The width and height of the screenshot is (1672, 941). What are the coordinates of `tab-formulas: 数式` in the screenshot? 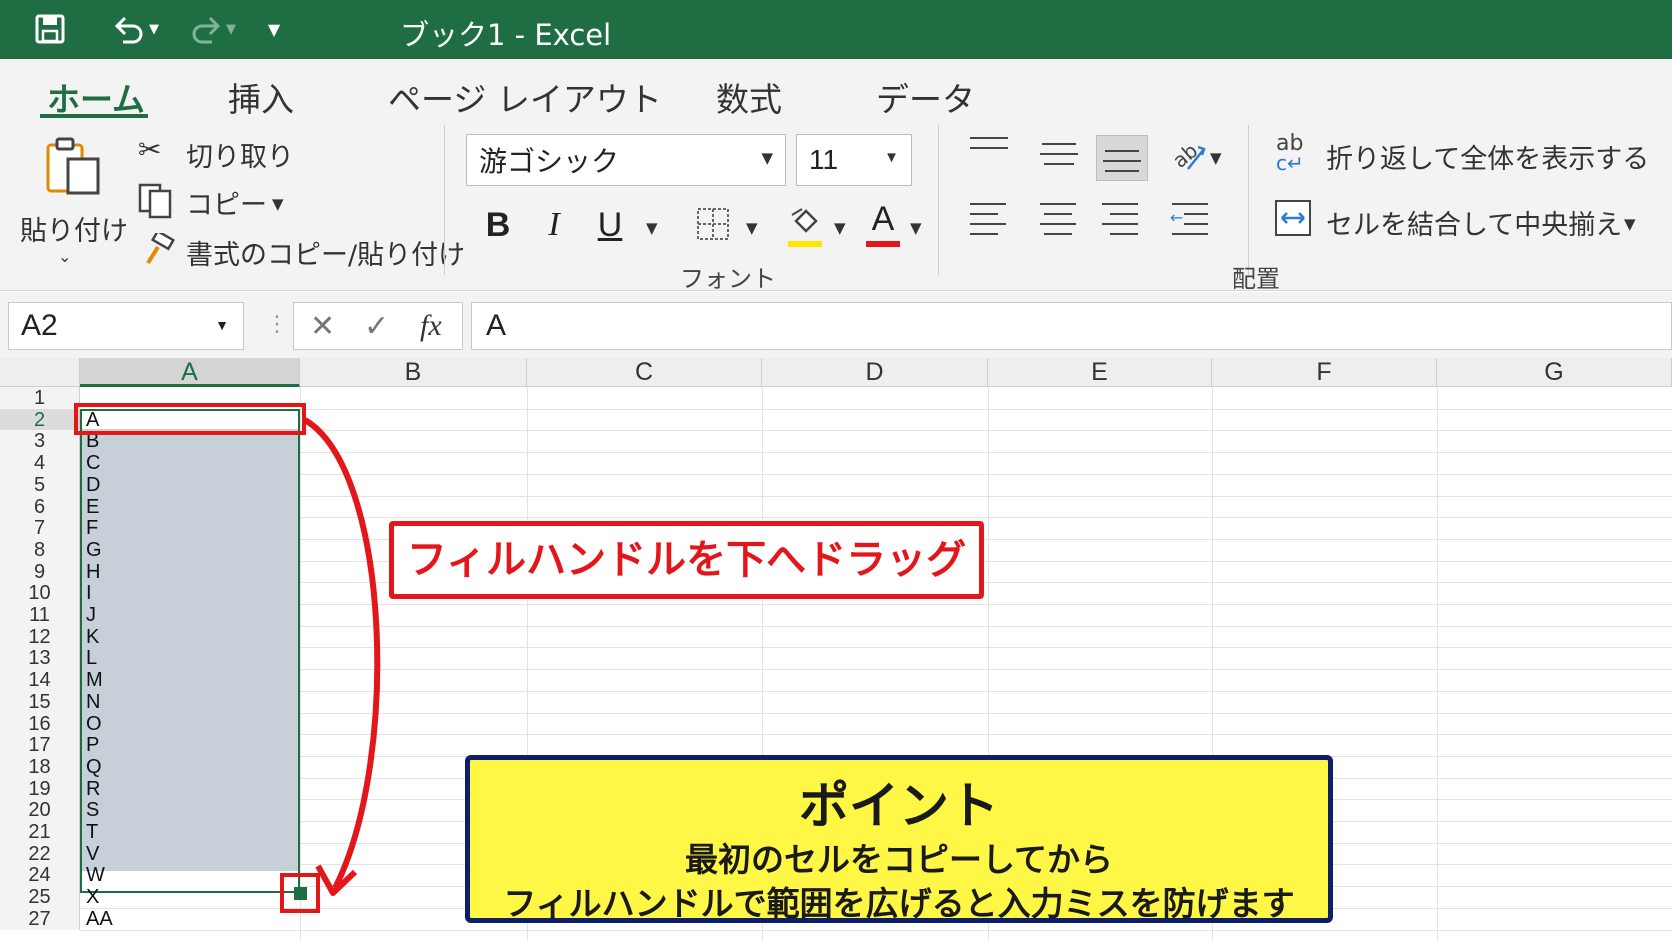 It's located at (749, 97).